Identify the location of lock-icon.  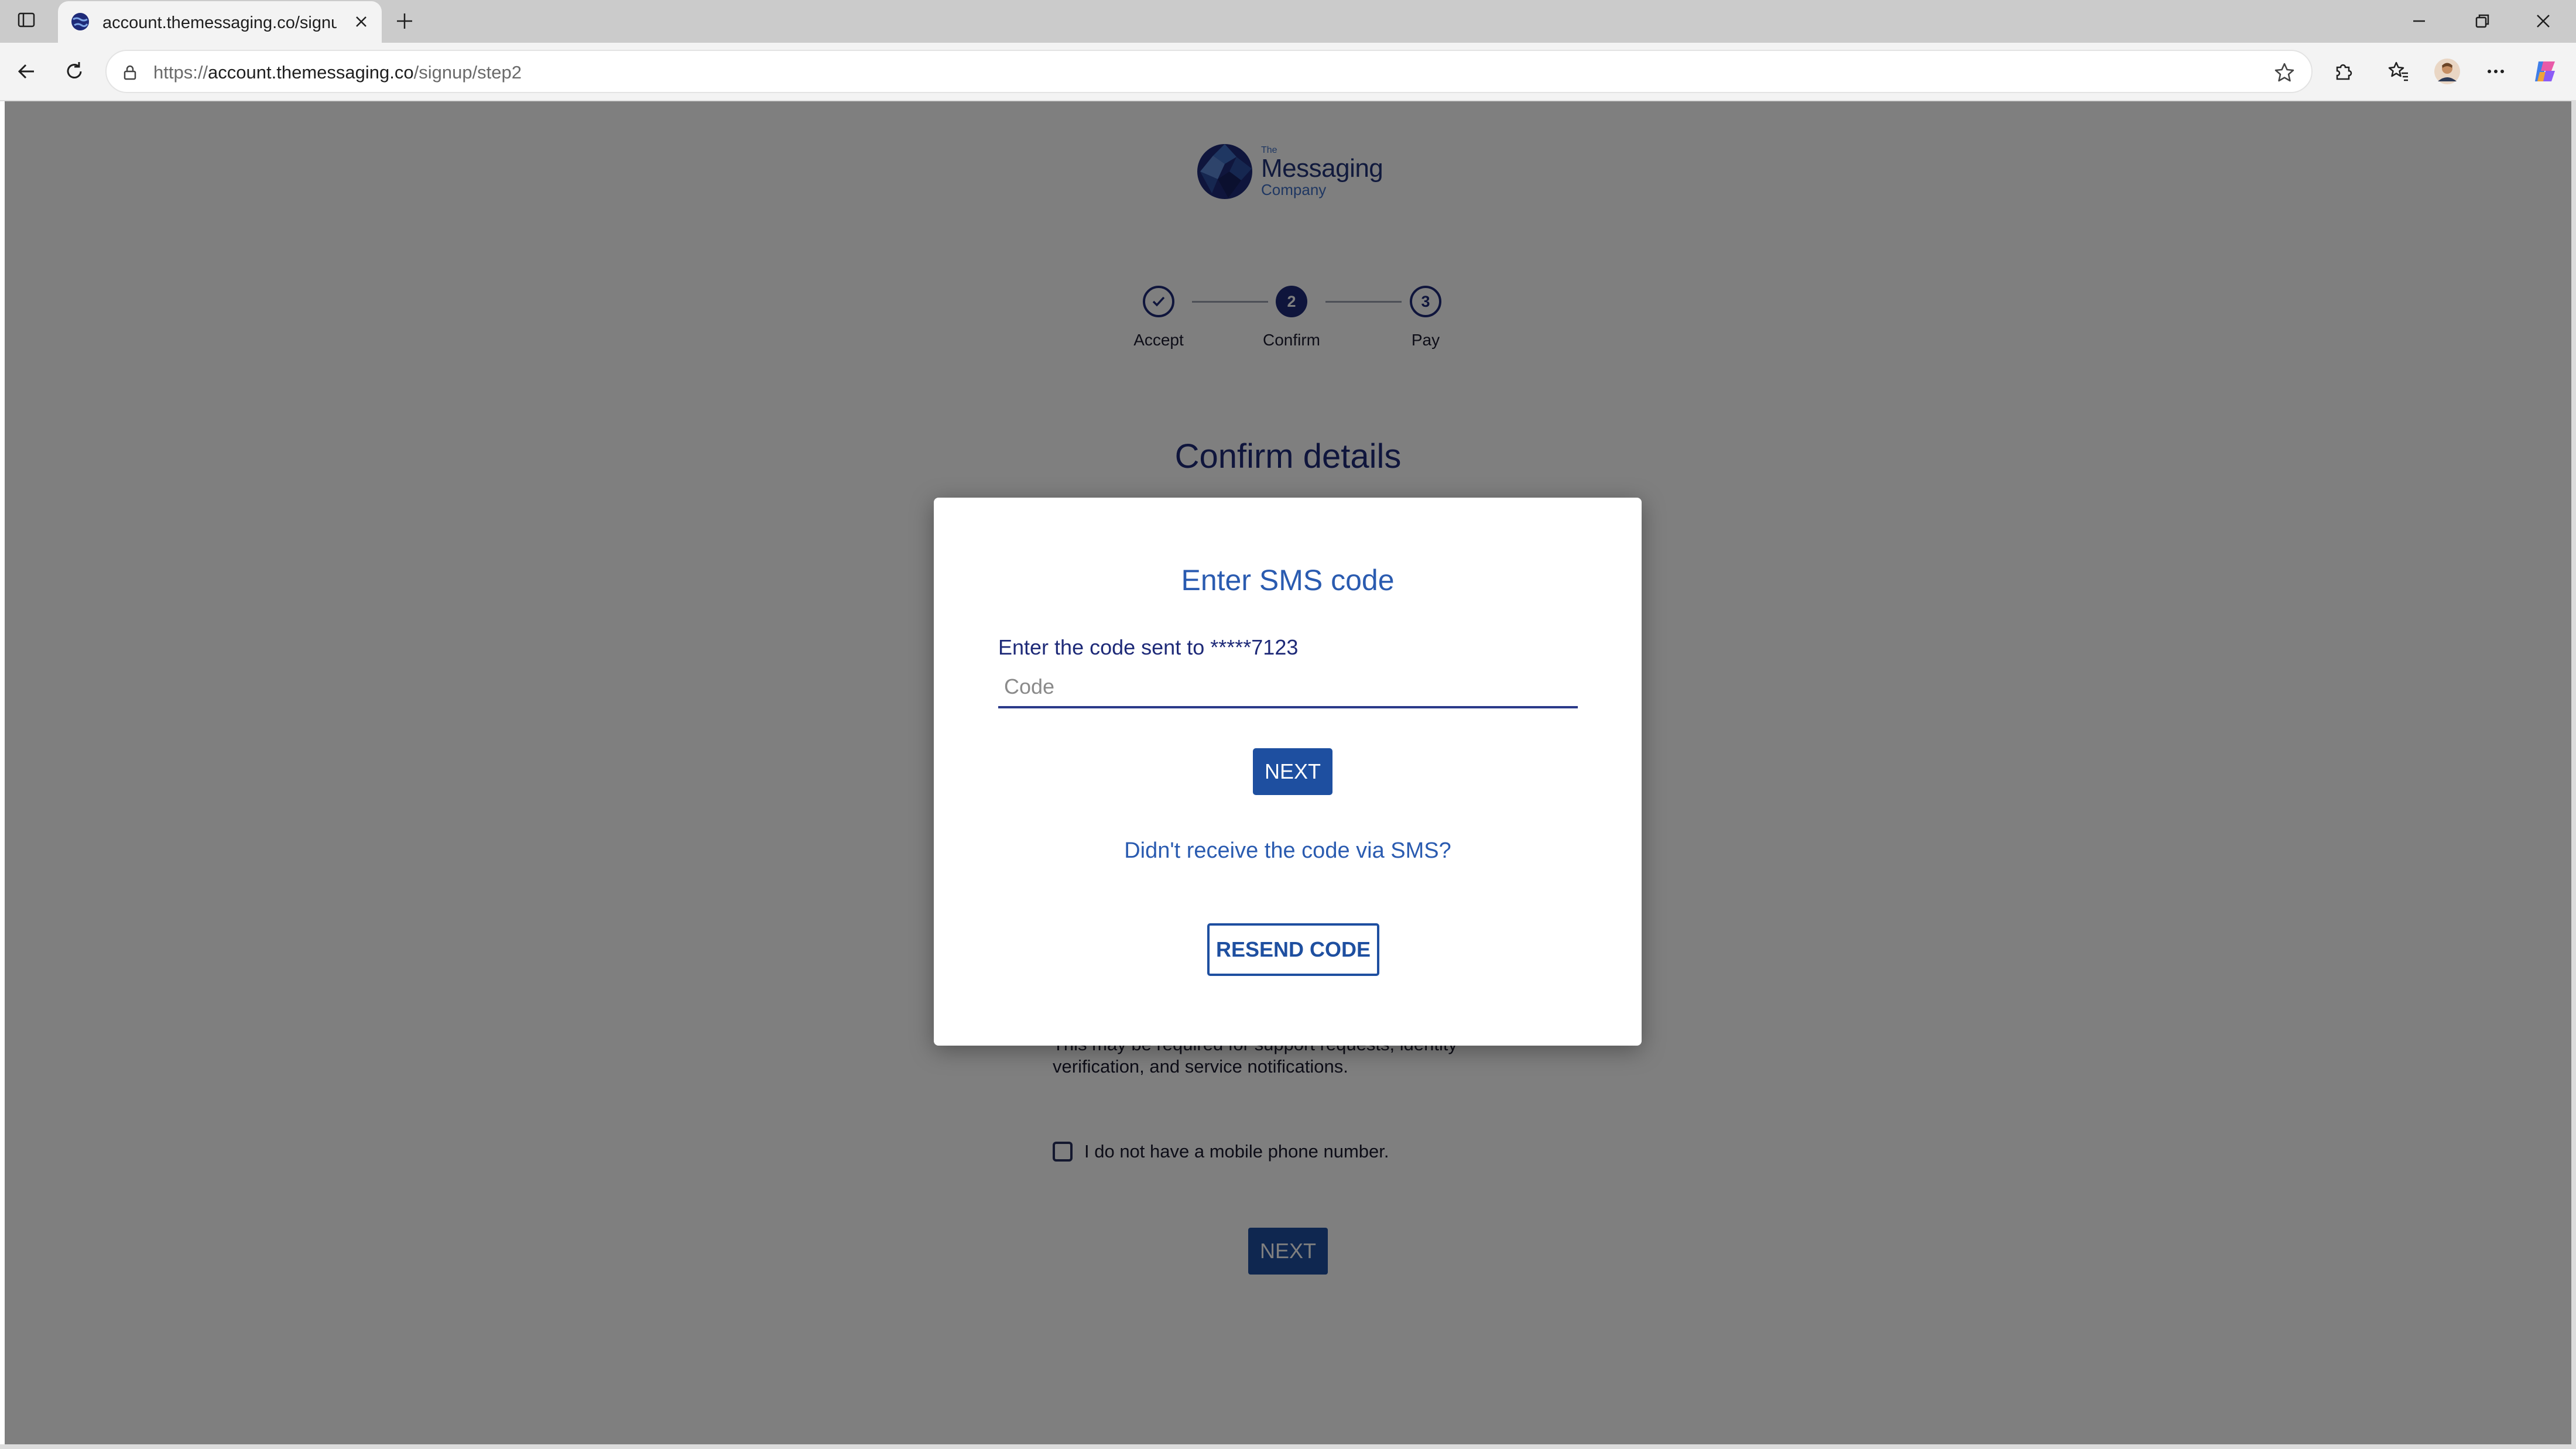
(130, 72).